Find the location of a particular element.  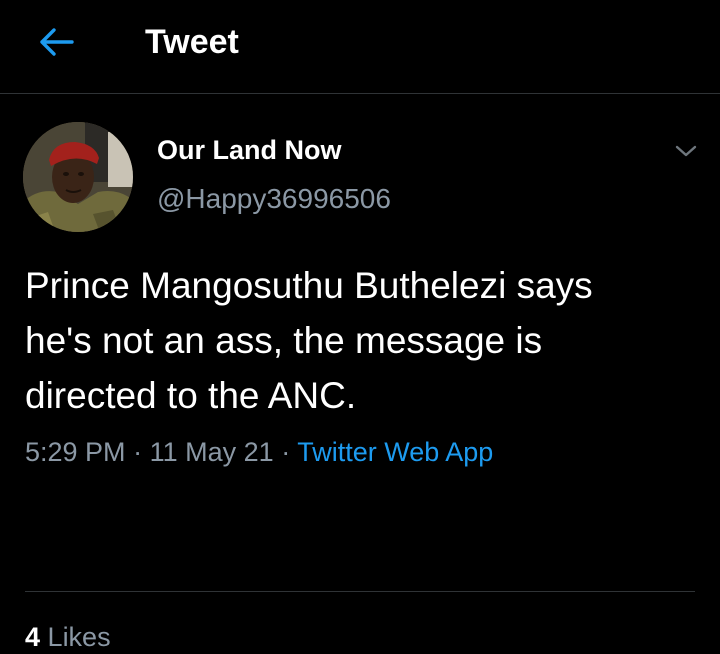

tweet-source-link: Twitter Web App is located at coordinates (395, 452).